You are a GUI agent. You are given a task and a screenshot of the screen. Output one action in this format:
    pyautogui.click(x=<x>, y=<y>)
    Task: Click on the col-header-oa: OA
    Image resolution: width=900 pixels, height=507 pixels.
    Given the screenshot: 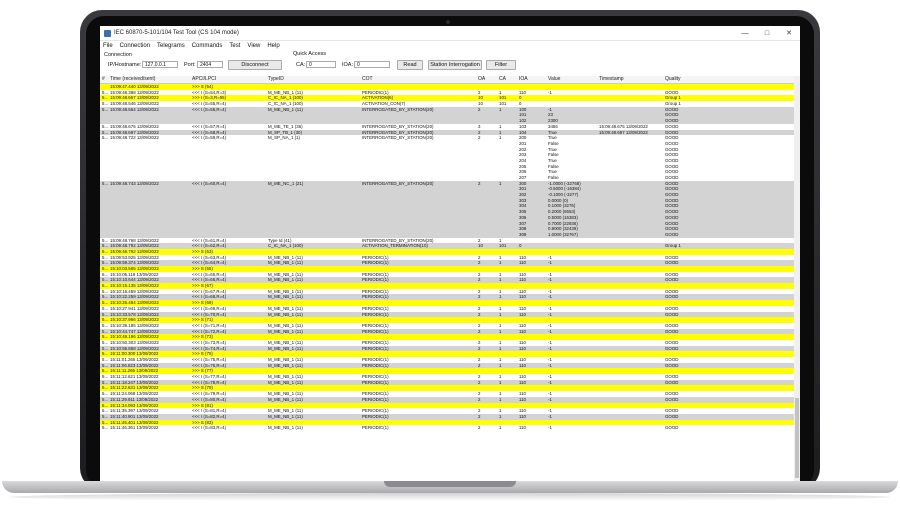 What is the action you would take?
    pyautogui.click(x=488, y=79)
    